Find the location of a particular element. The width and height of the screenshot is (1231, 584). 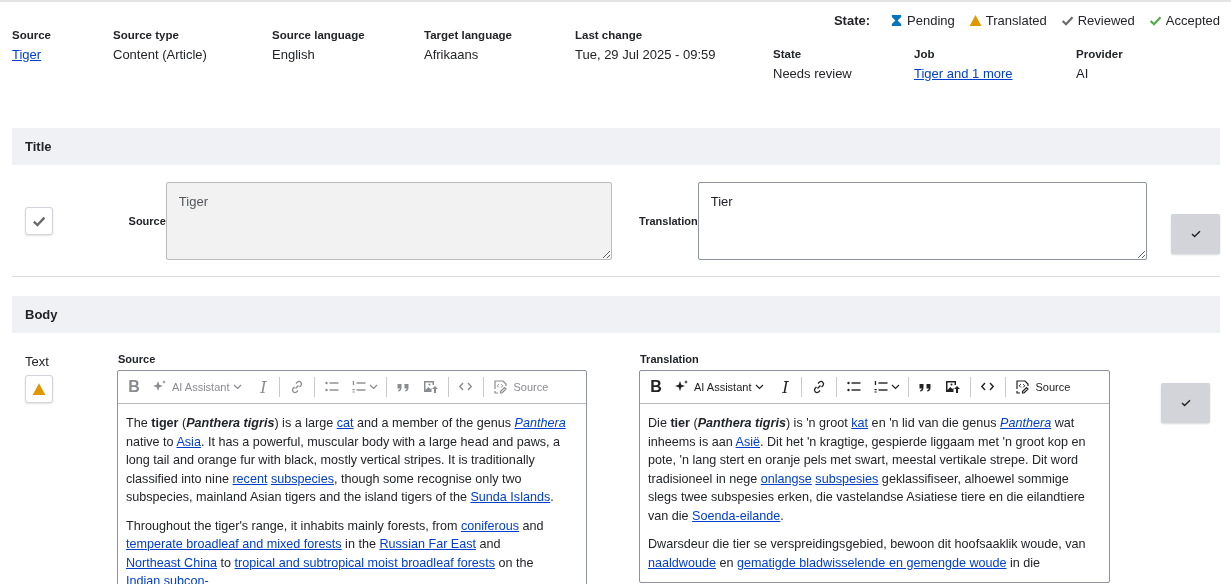

paragraph: The tiger (Panthera tigris) is a large cat and a member of the genus Panthera native to Asia. It has a powerful, muscular body with a large head and paws, a long tail and orange fur with black, mostly vertical stripes. It is traditionally classified into nine recent subspecies, though some recognise only two subspecies, mainland Asian tigers and the island tigers of the Sunda Islands. is located at coordinates (346, 460).